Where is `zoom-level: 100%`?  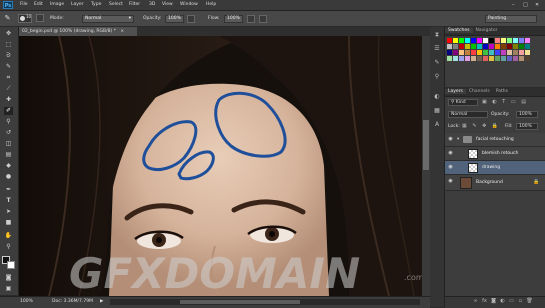 zoom-level: 100% is located at coordinates (26, 301).